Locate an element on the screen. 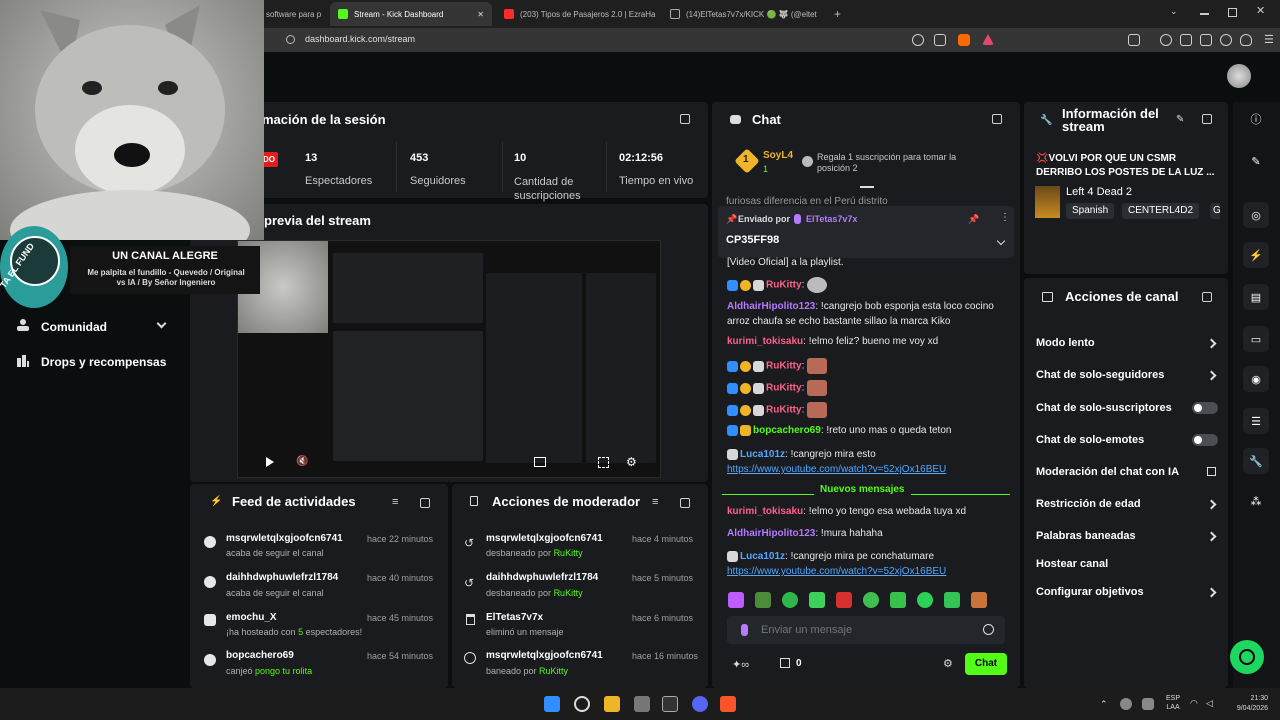 Image resolution: width=1280 pixels, height=720 pixels. tag-chip: G is located at coordinates (1215, 211).